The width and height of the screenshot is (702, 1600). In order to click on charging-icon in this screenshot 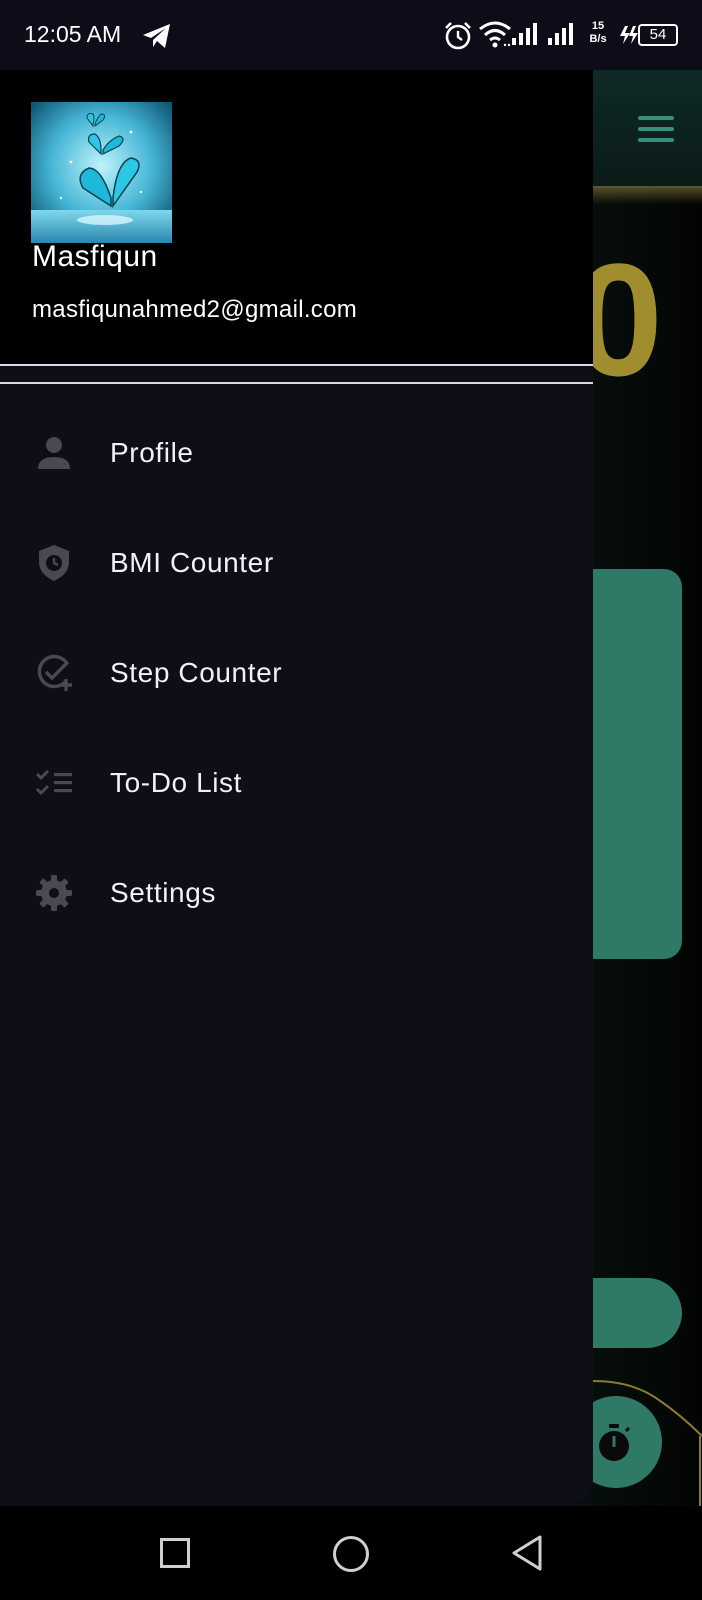, I will do `click(629, 35)`.